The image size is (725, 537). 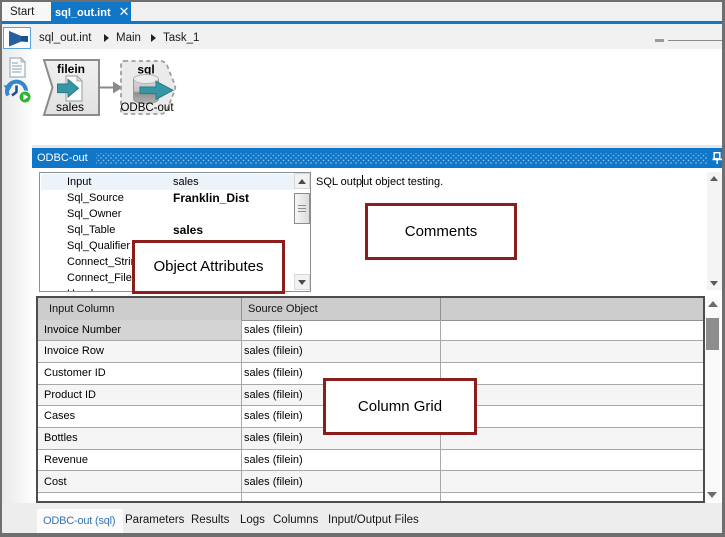 I want to click on svg-text: filein, so click(x=71, y=69).